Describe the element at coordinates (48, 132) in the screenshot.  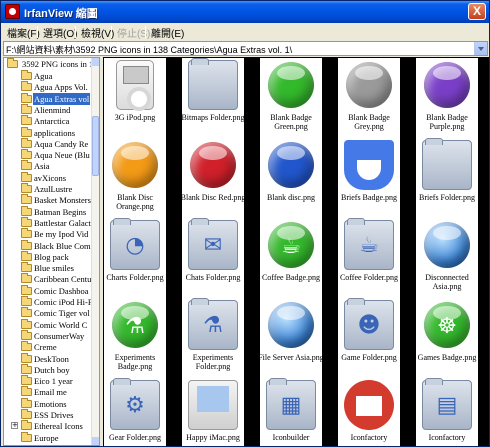
I see `tree-item: applications` at that location.